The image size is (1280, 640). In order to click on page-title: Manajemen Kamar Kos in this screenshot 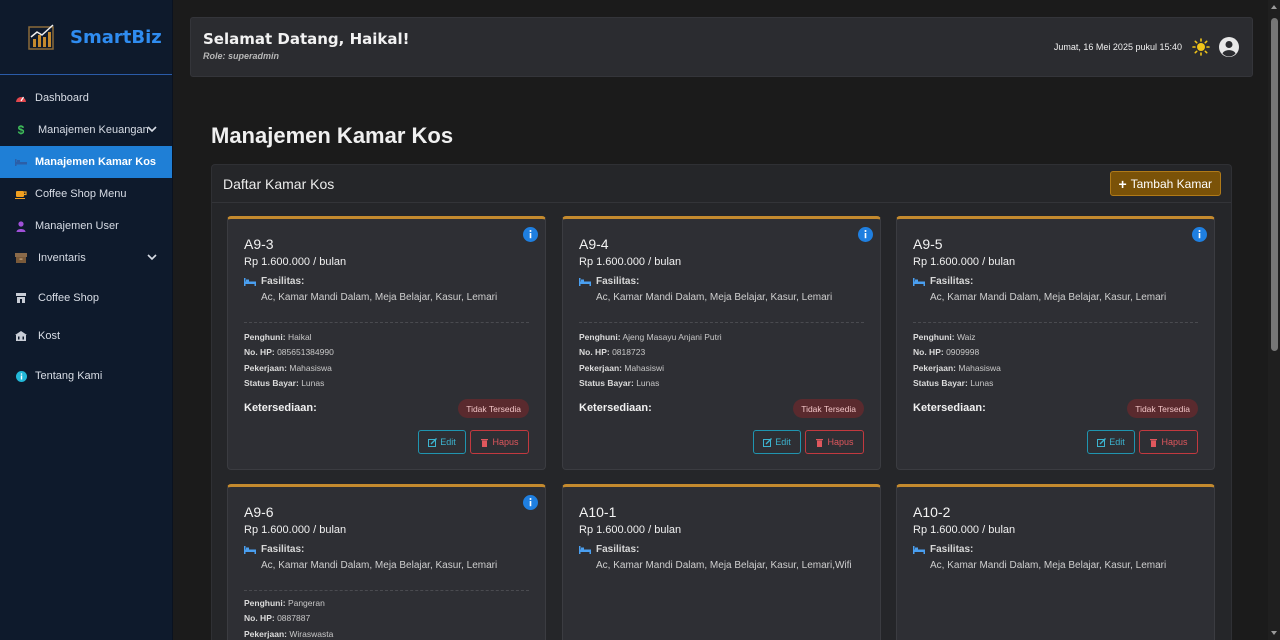, I will do `click(332, 135)`.